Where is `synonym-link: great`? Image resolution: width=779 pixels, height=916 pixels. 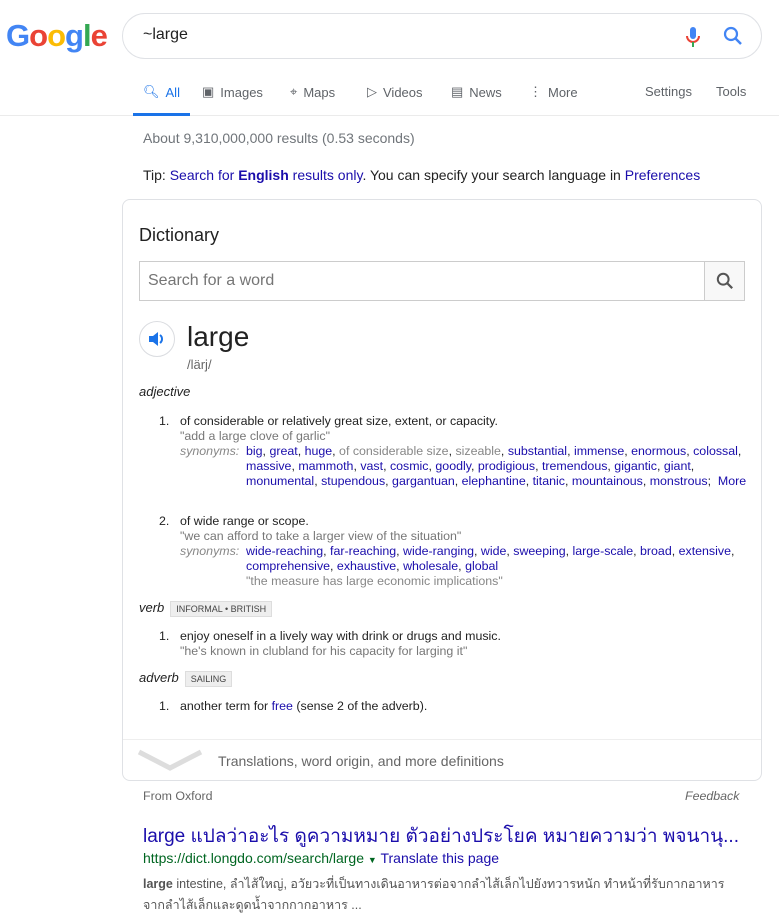
synonym-link: great is located at coordinates (283, 451).